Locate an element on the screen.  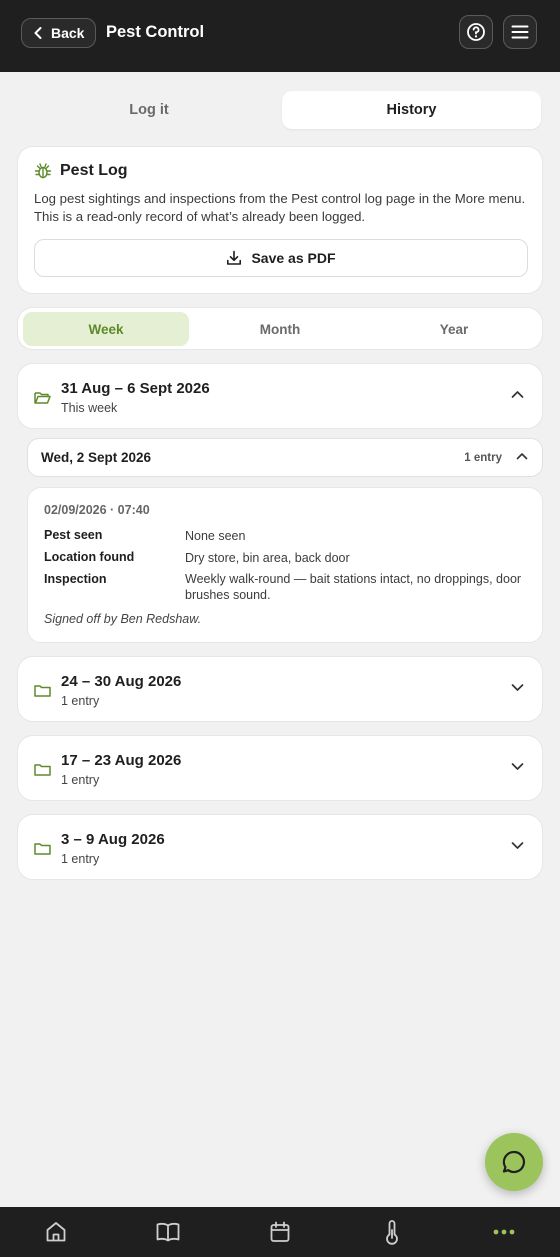
help-circle-icon is located at coordinates (476, 32).